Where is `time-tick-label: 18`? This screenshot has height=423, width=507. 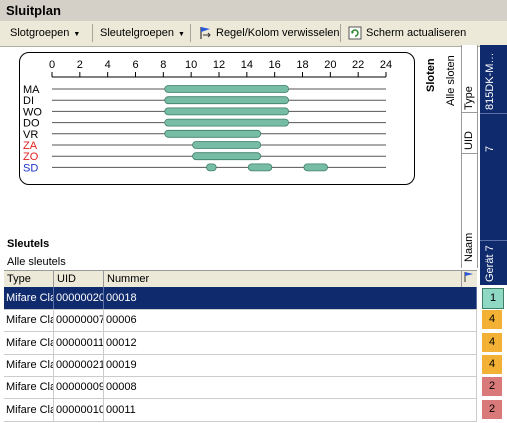
time-tick-label: 18 is located at coordinates (302, 65).